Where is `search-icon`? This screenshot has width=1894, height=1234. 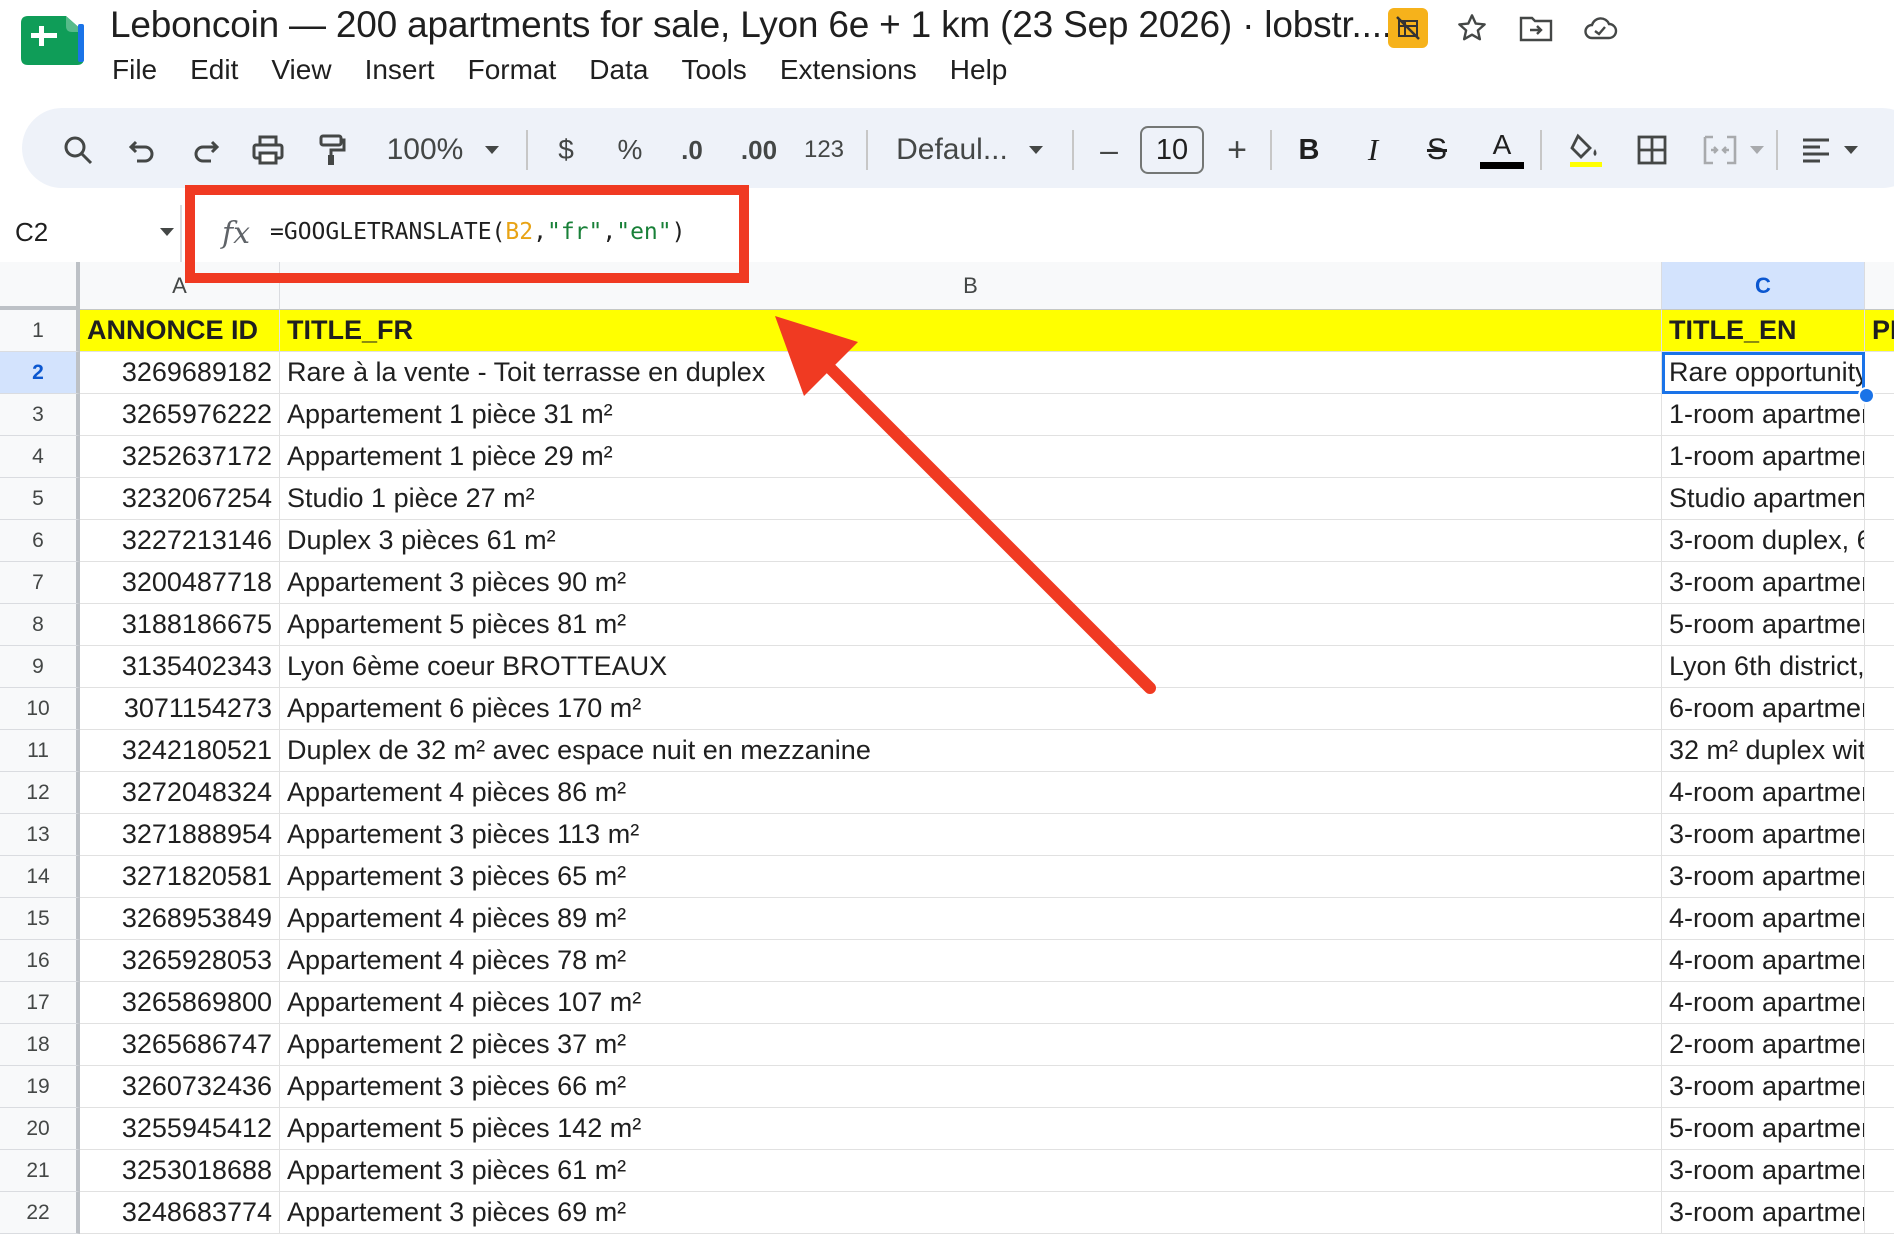 search-icon is located at coordinates (78, 150).